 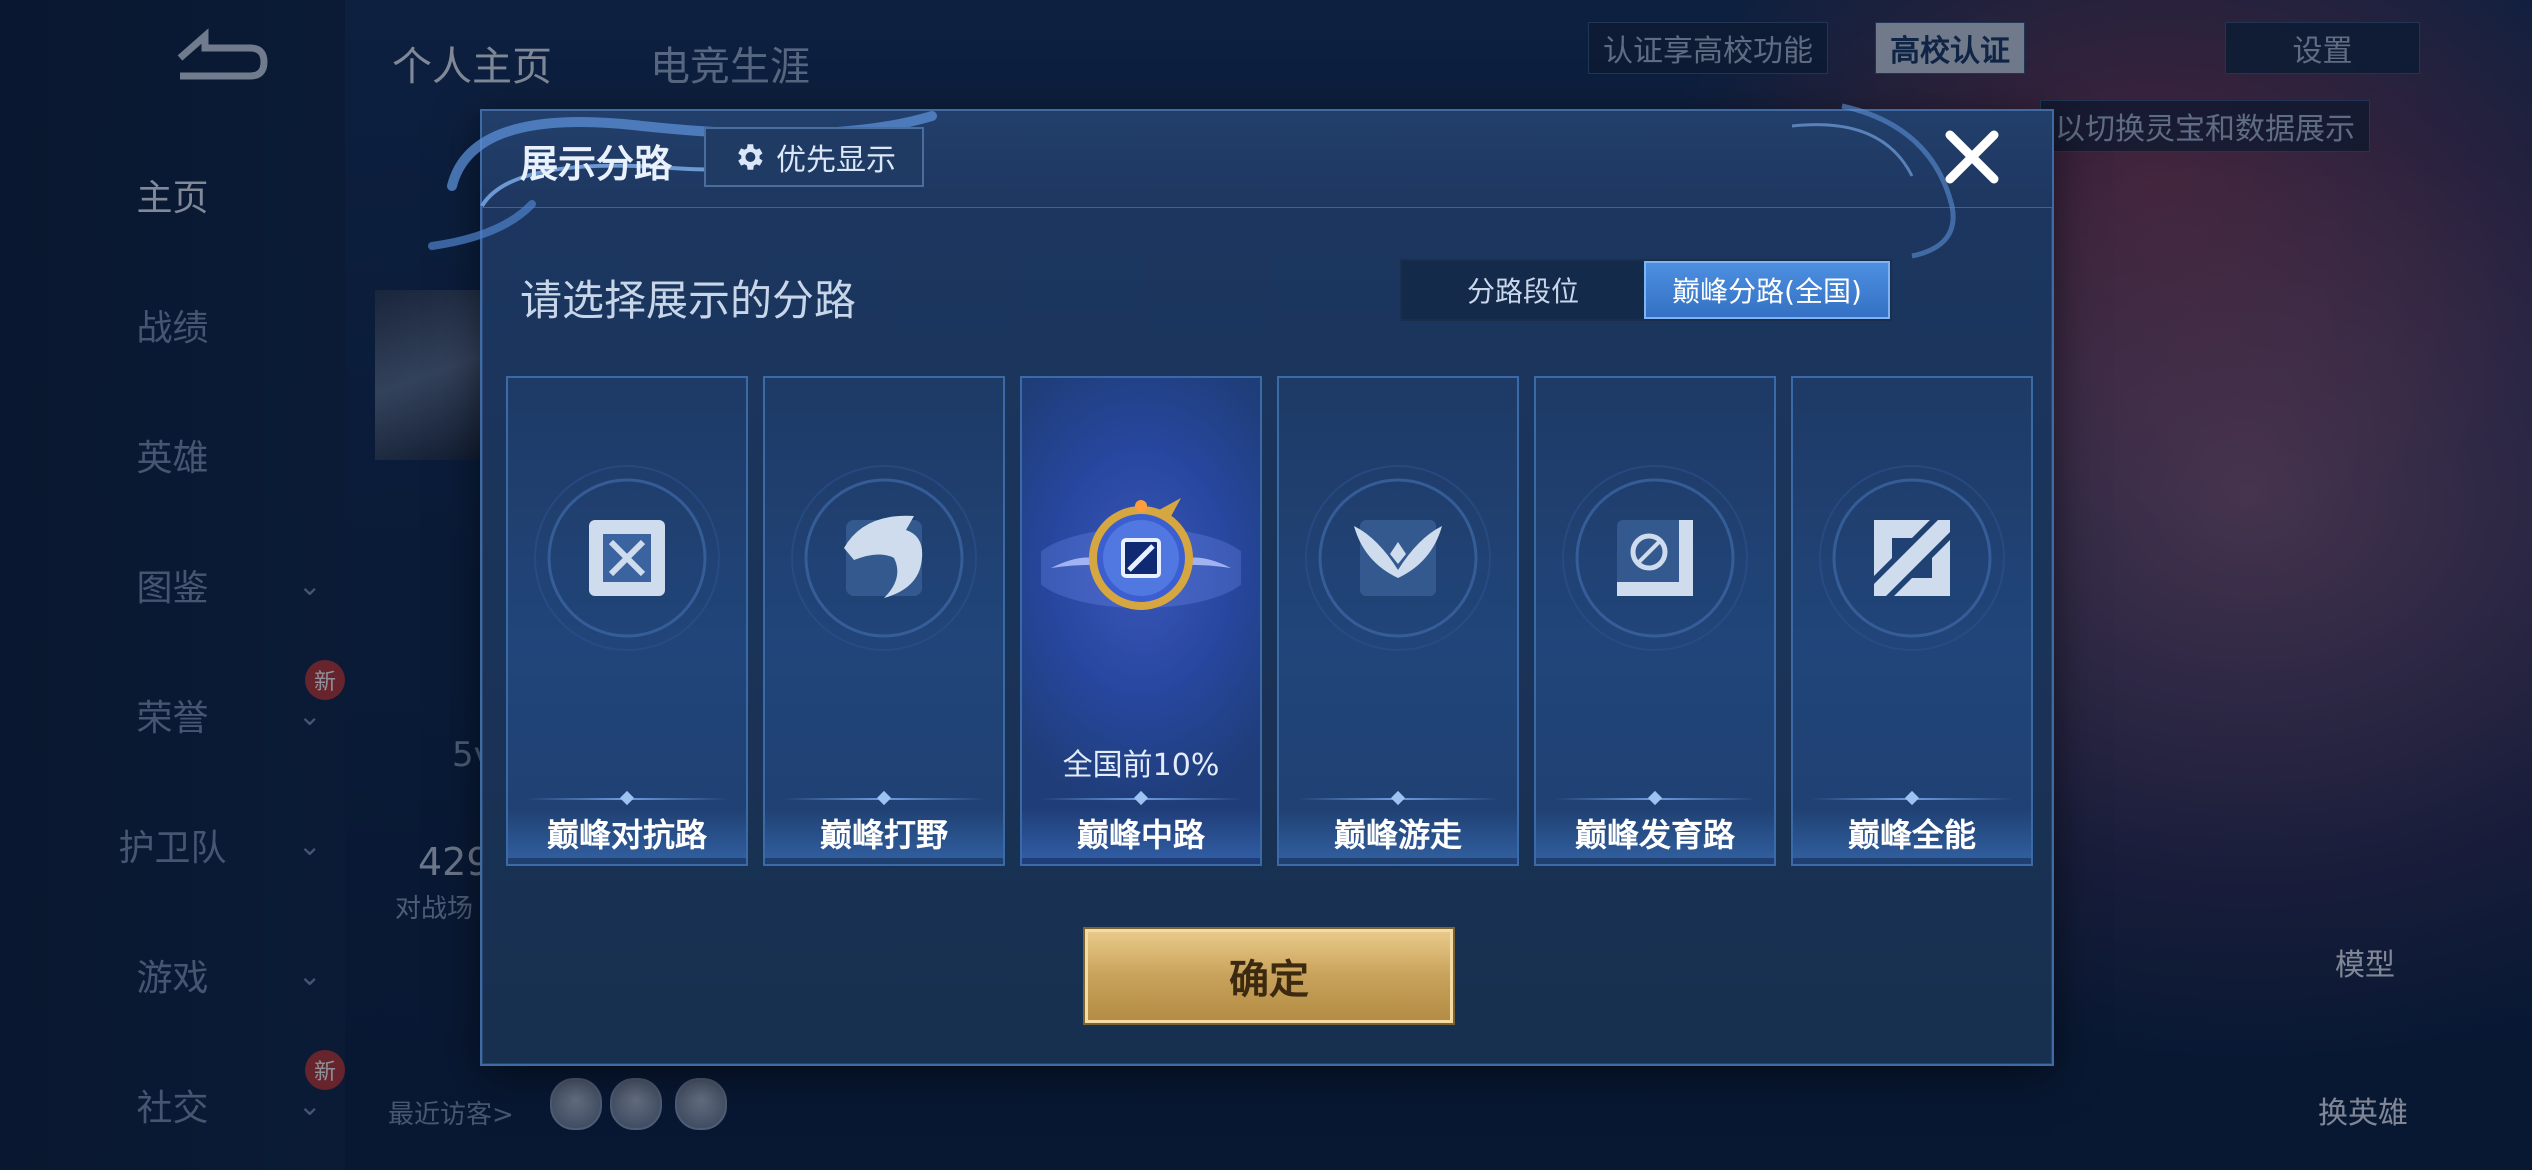 What do you see at coordinates (1523, 290) in the screenshot?
I see `toggle-lane-rank: 分路段位` at bounding box center [1523, 290].